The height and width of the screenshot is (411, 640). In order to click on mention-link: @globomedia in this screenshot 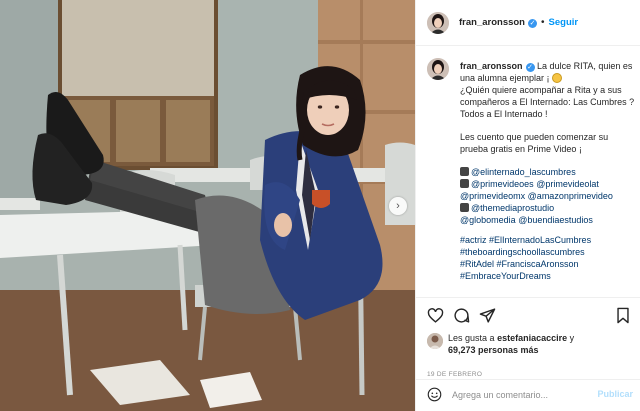, I will do `click(488, 220)`.